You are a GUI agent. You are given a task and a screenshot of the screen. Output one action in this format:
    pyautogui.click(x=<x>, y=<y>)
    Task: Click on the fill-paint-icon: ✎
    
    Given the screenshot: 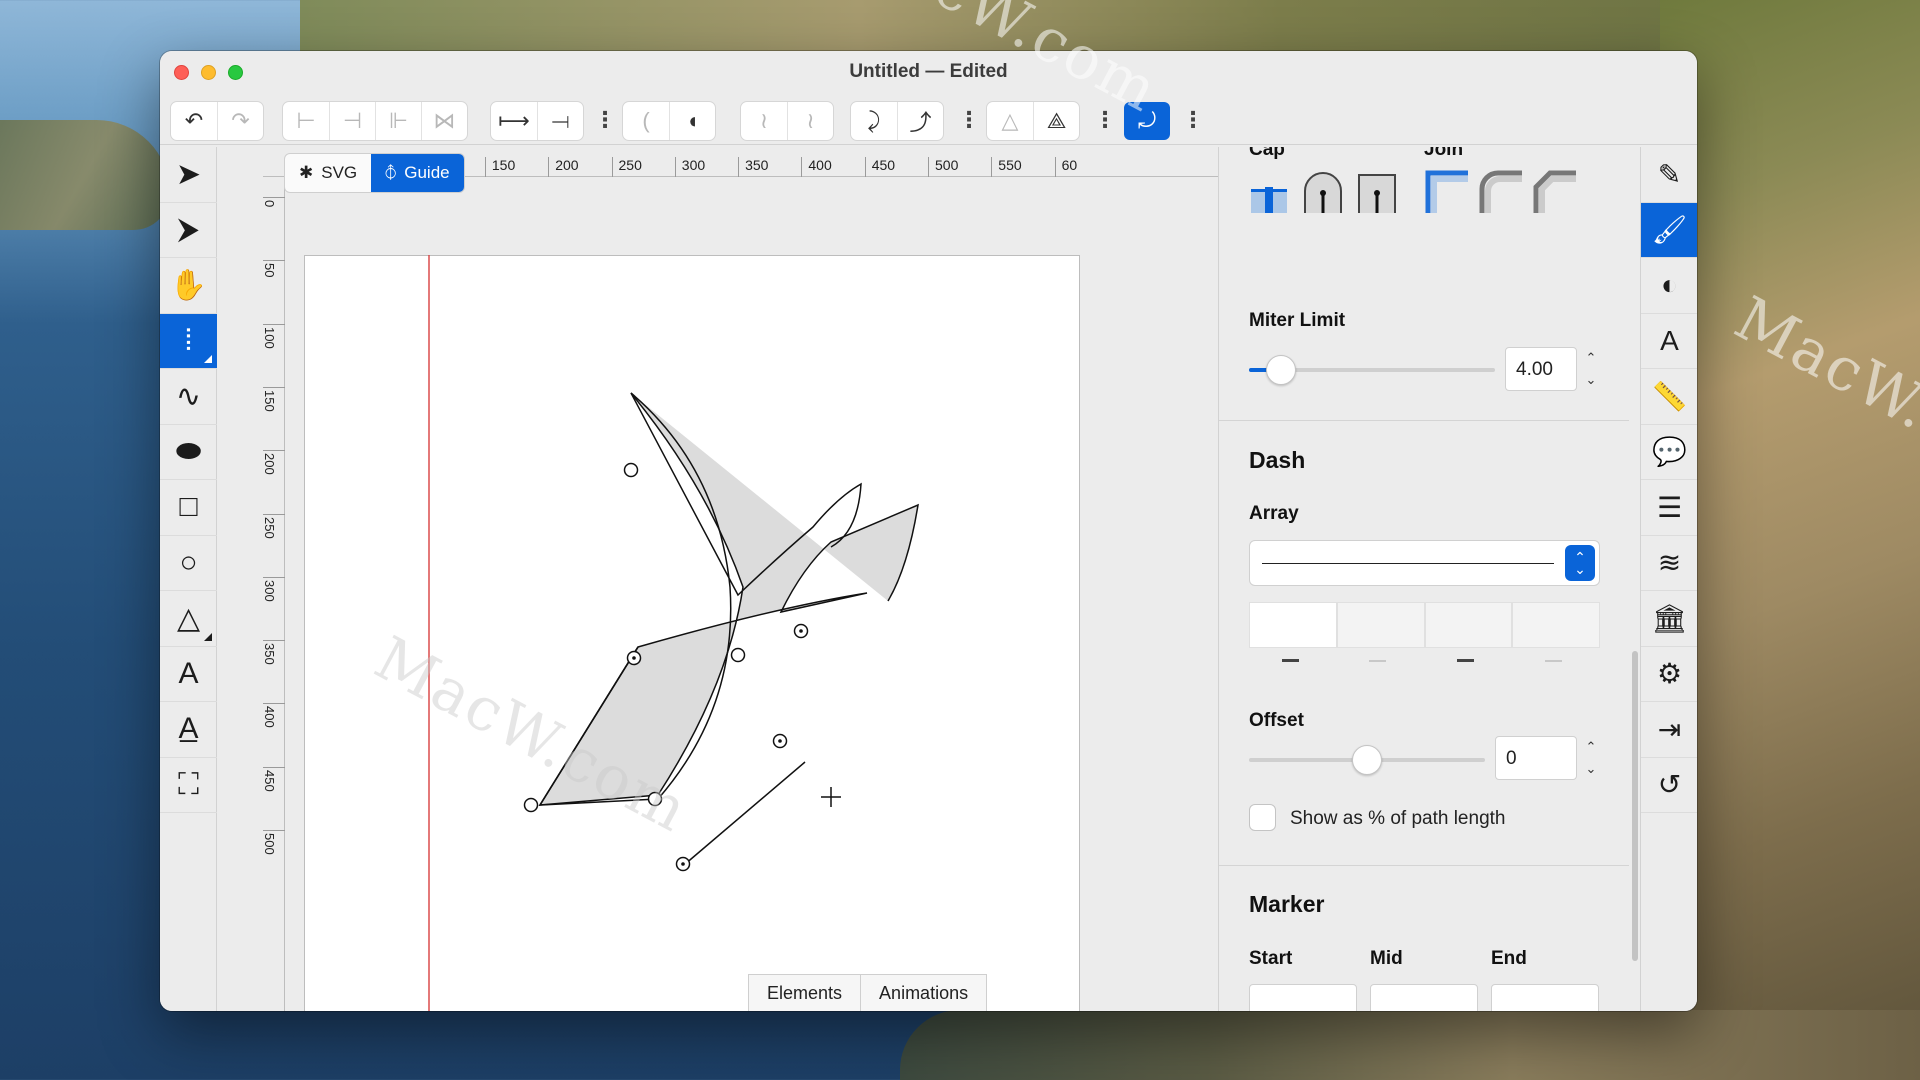 What is the action you would take?
    pyautogui.click(x=1669, y=175)
    